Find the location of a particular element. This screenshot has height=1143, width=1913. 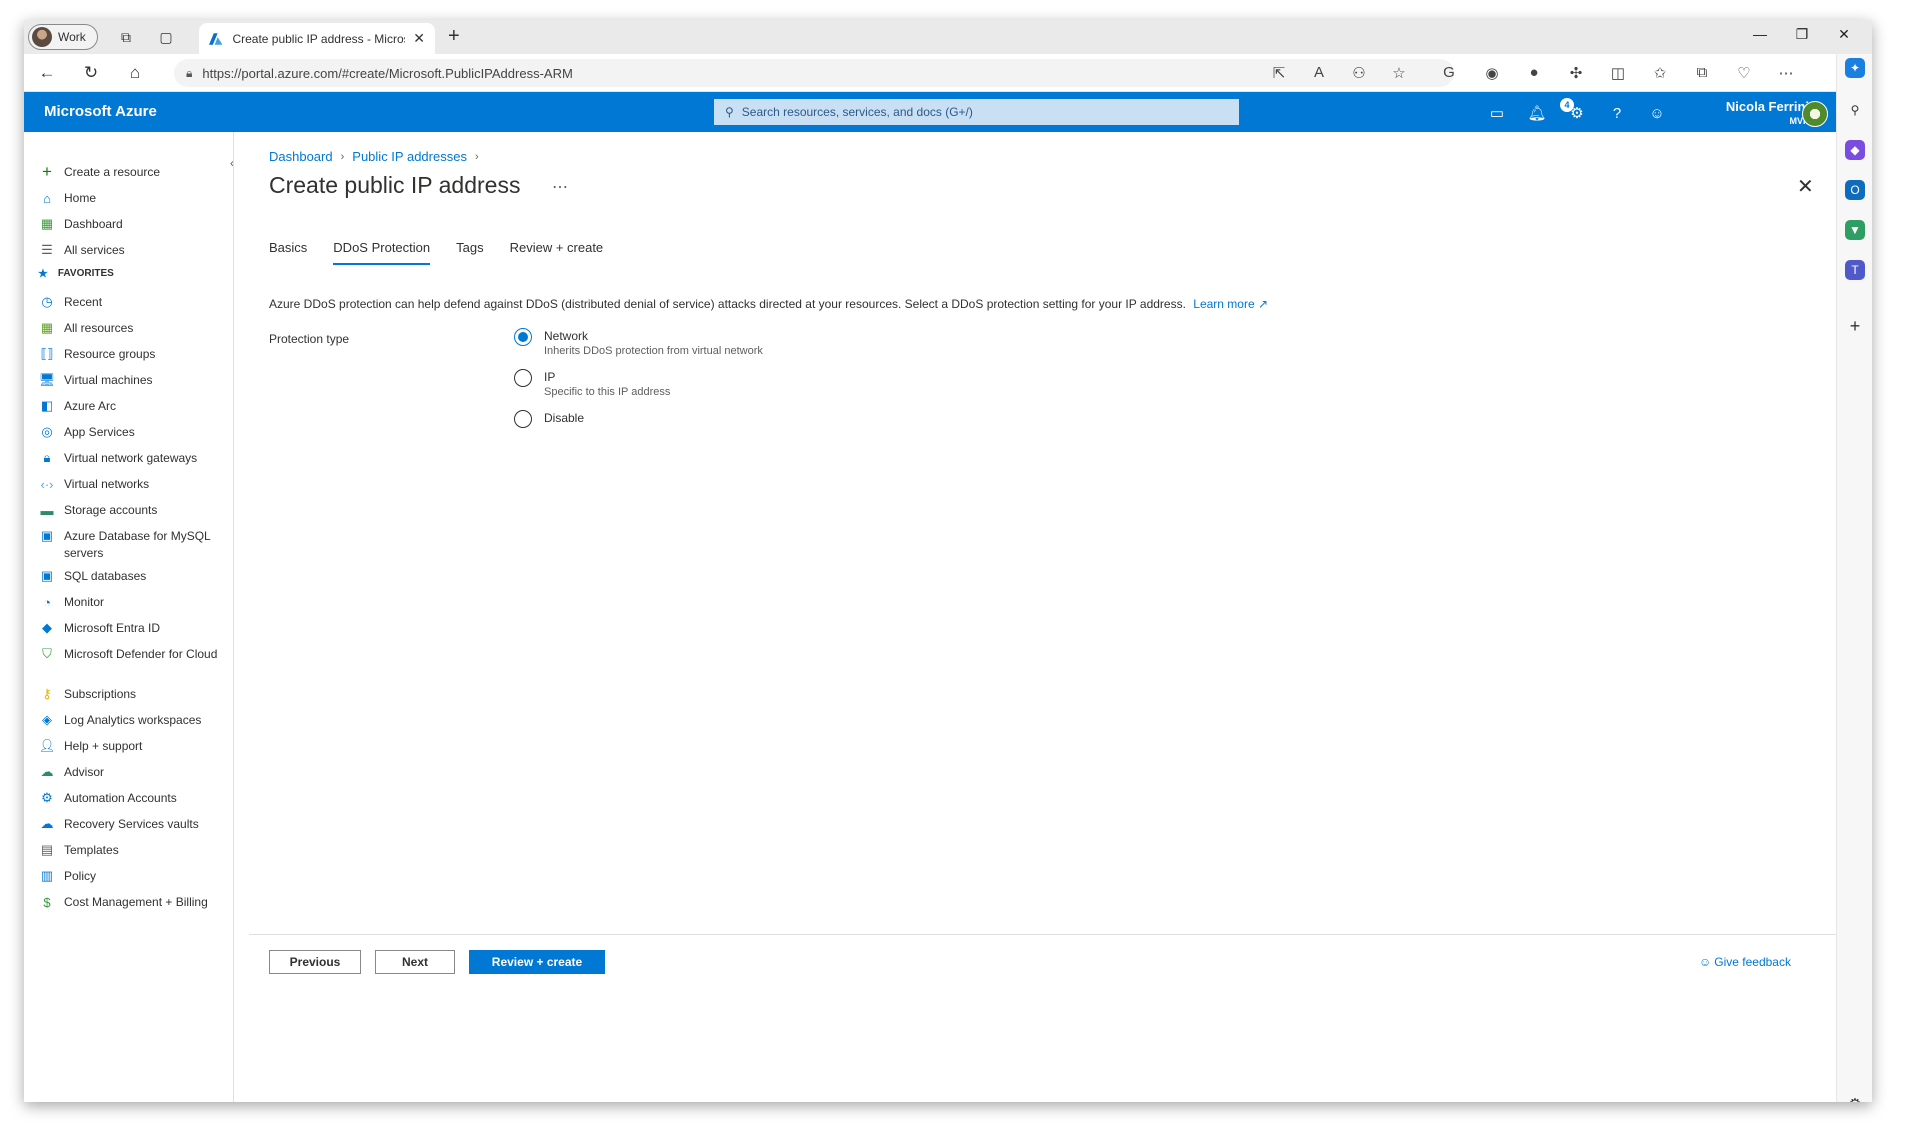

profile-label: Work is located at coordinates (72, 37).